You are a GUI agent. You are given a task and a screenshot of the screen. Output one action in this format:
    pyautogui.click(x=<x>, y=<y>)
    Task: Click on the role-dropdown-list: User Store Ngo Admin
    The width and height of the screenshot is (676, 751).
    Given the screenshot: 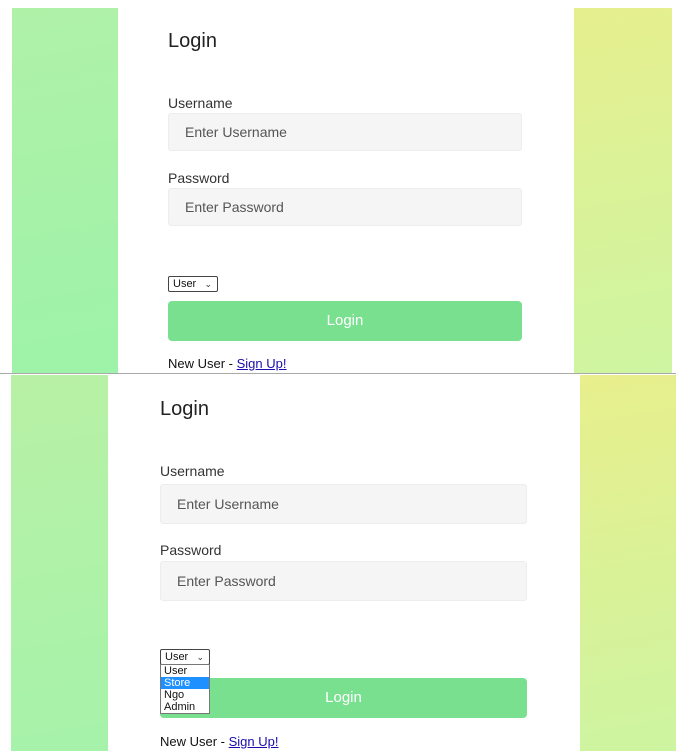 What is the action you would take?
    pyautogui.click(x=185, y=689)
    